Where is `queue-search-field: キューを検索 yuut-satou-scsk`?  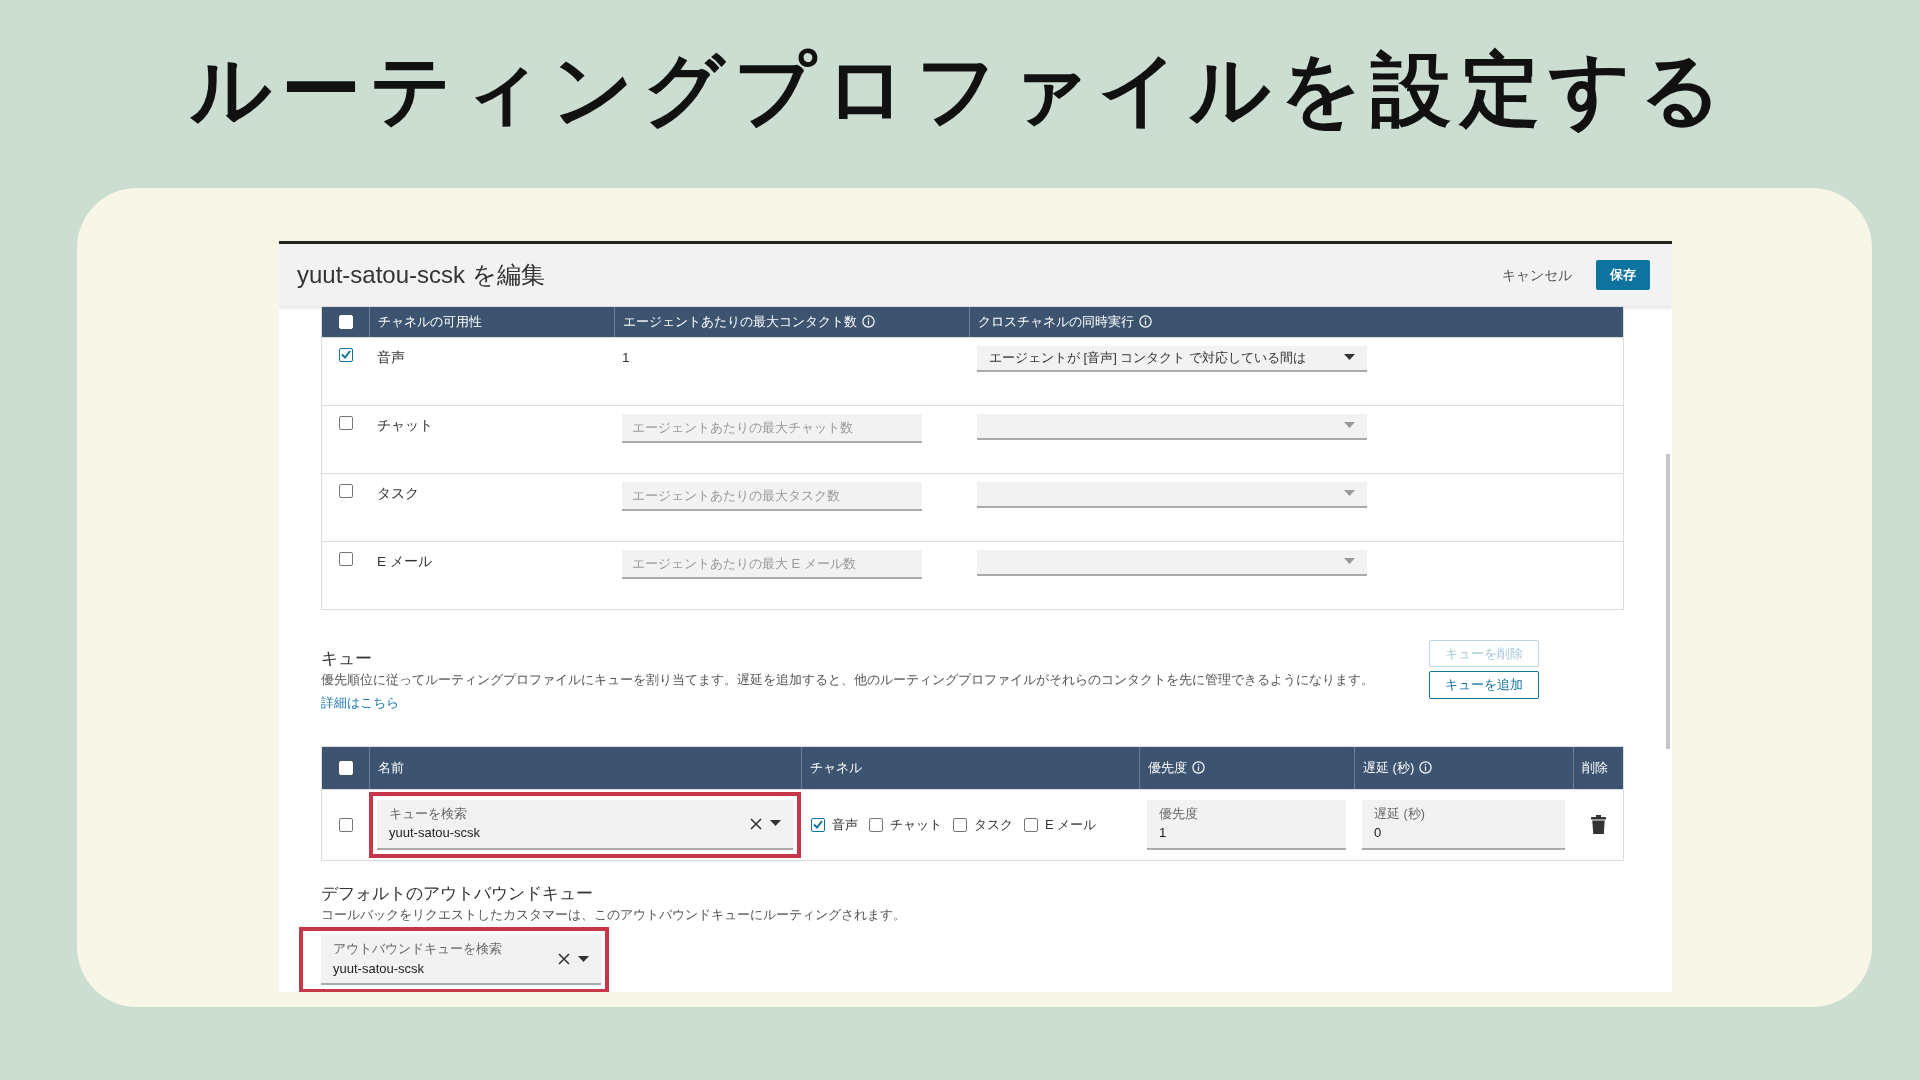
queue-search-field: キューを検索 yuut-satou-scsk is located at coordinates (585, 824).